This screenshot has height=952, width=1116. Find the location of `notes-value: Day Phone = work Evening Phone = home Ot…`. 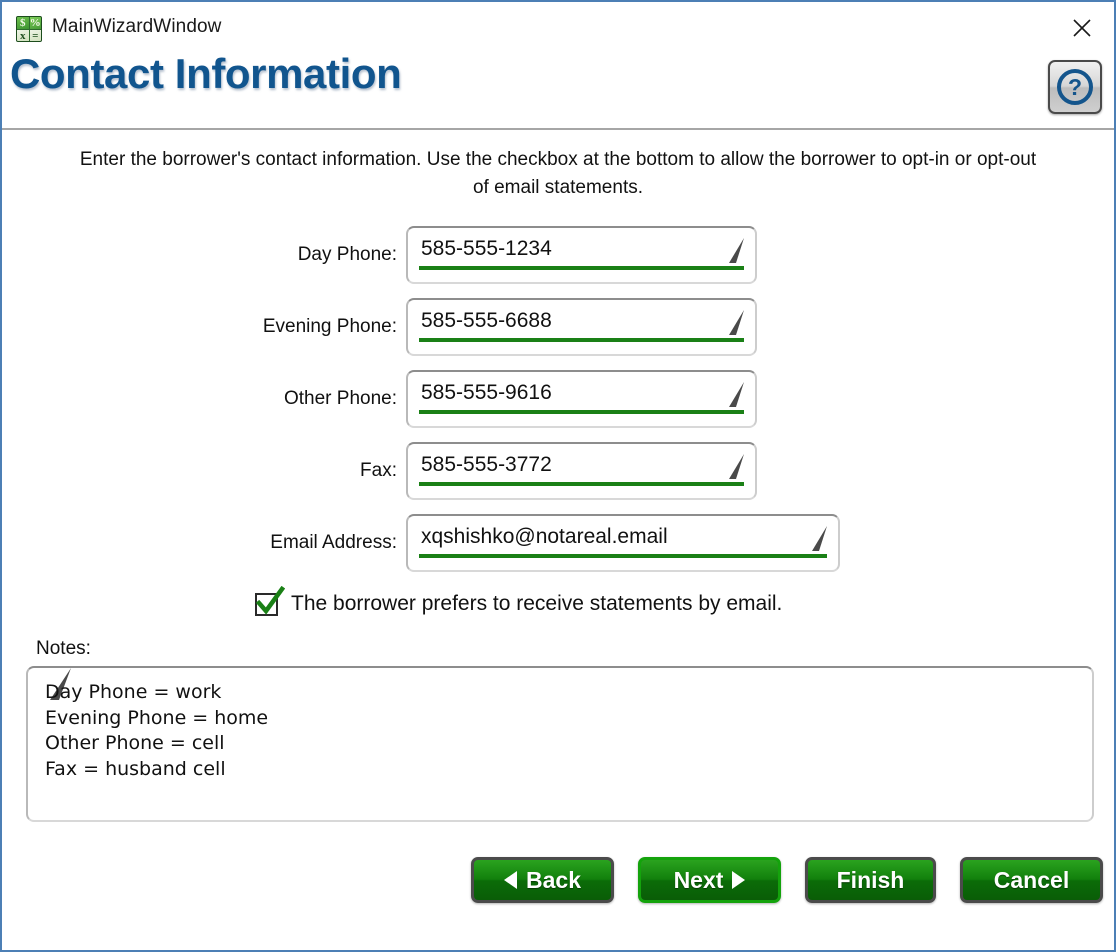

notes-value: Day Phone = work Evening Phone = home Ot… is located at coordinates (157, 730).